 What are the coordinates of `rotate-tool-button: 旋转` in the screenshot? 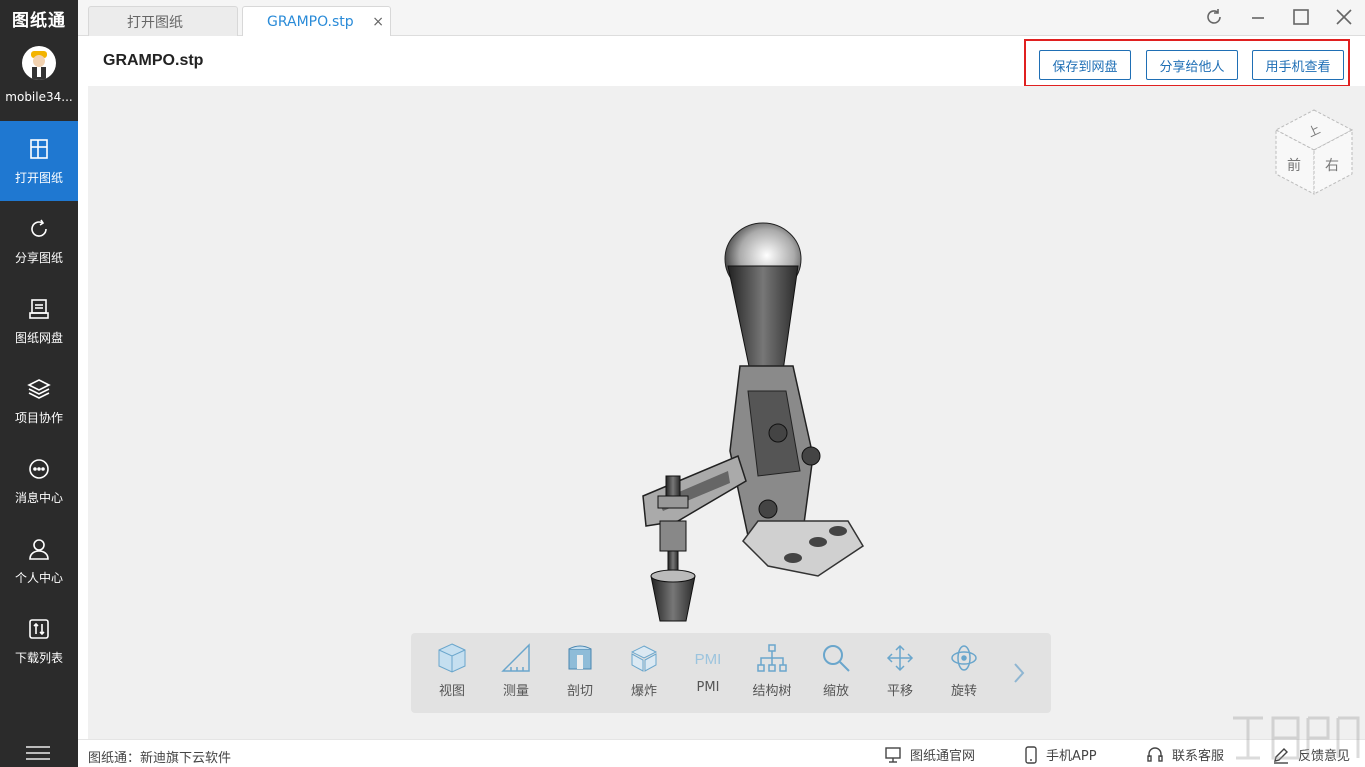 It's located at (964, 673).